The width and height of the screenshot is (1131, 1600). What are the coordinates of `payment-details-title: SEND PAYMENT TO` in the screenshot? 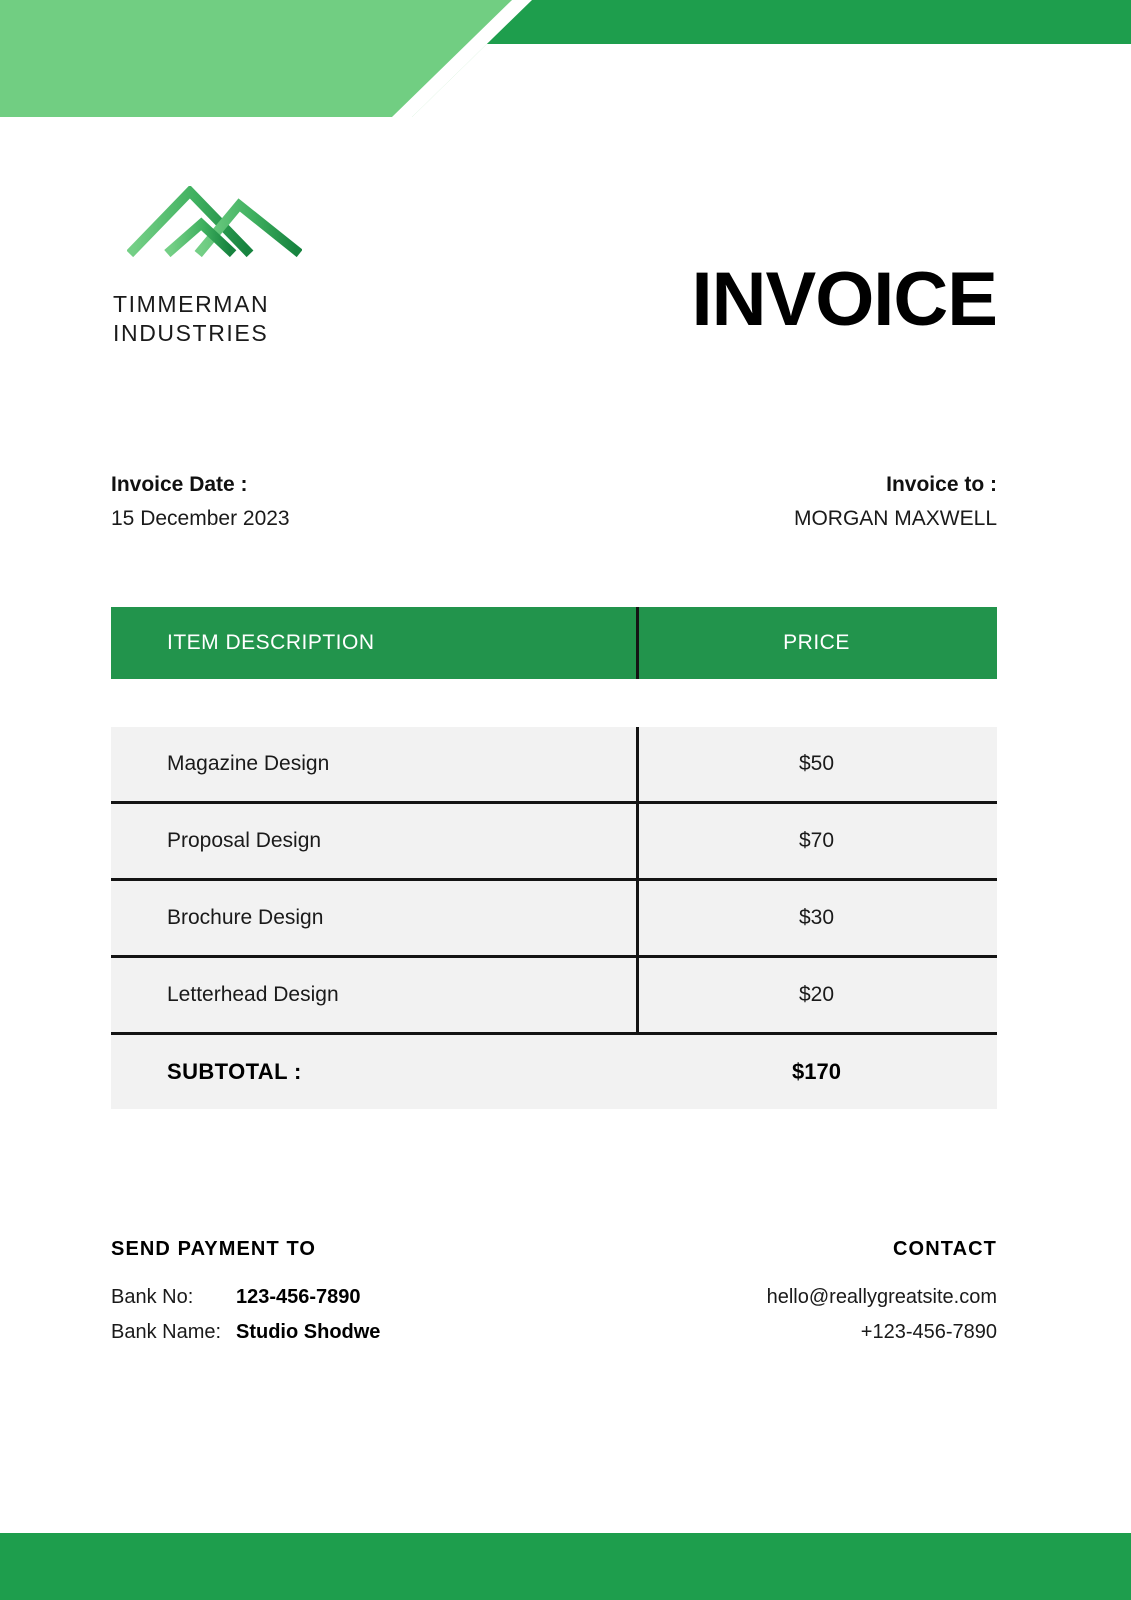 It's located at (214, 1249).